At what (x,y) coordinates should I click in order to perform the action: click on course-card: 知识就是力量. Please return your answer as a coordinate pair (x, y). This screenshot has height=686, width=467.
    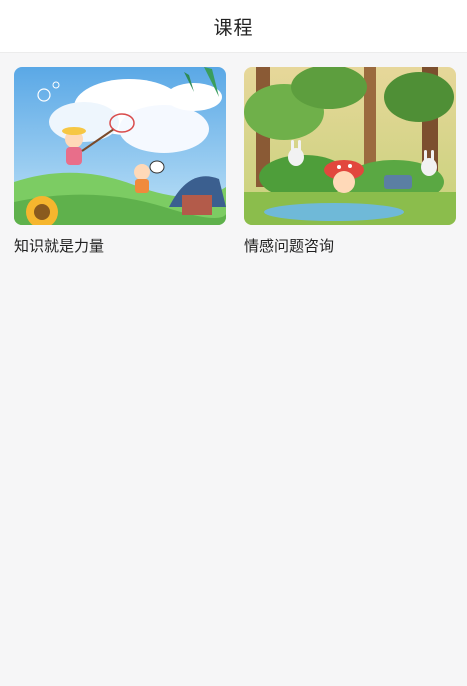
    Looking at the image, I should click on (120, 161).